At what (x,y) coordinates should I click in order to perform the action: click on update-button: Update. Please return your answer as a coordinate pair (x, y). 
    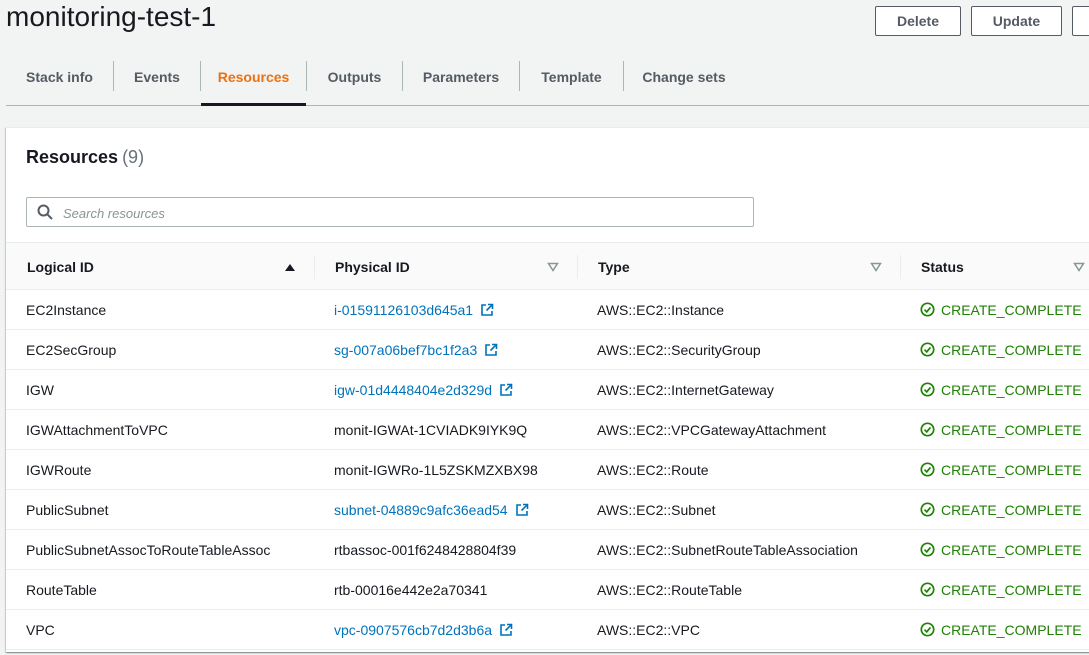
    Looking at the image, I should click on (1016, 21).